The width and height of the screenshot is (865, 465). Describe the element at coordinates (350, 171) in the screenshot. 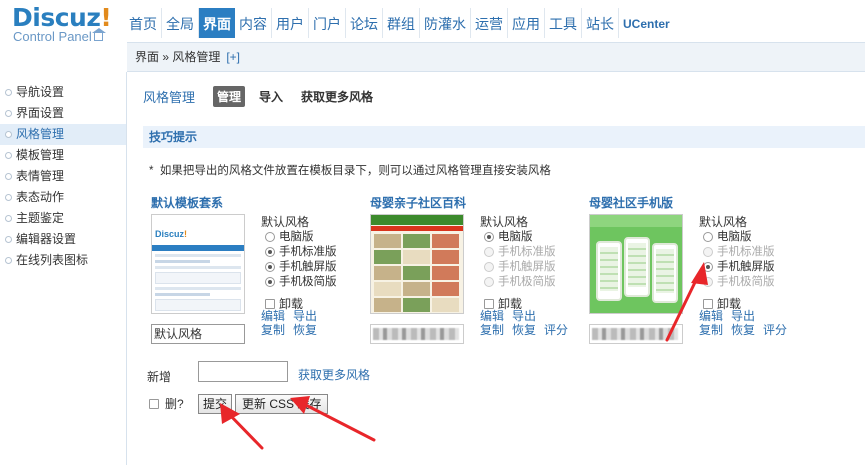

I see `tip-text: * 如果把导出的风格文件放置在模板目录下，则可以通过风格管理直接安装风格` at that location.